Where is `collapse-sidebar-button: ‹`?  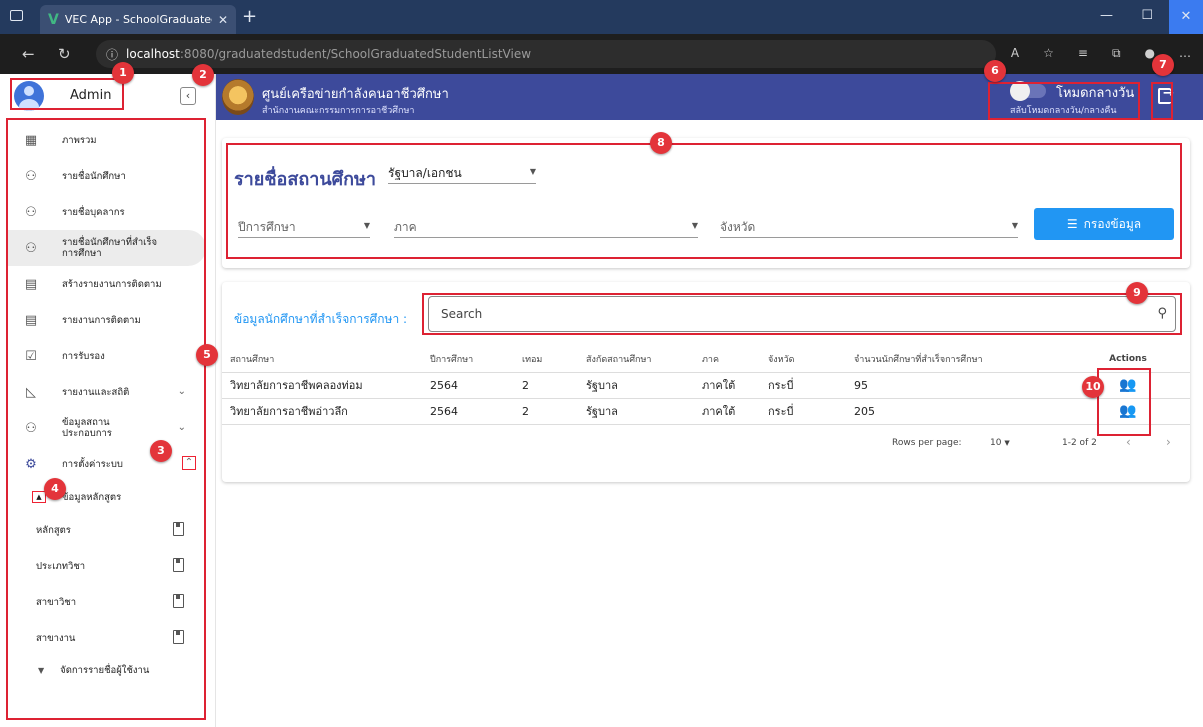 collapse-sidebar-button: ‹ is located at coordinates (188, 96).